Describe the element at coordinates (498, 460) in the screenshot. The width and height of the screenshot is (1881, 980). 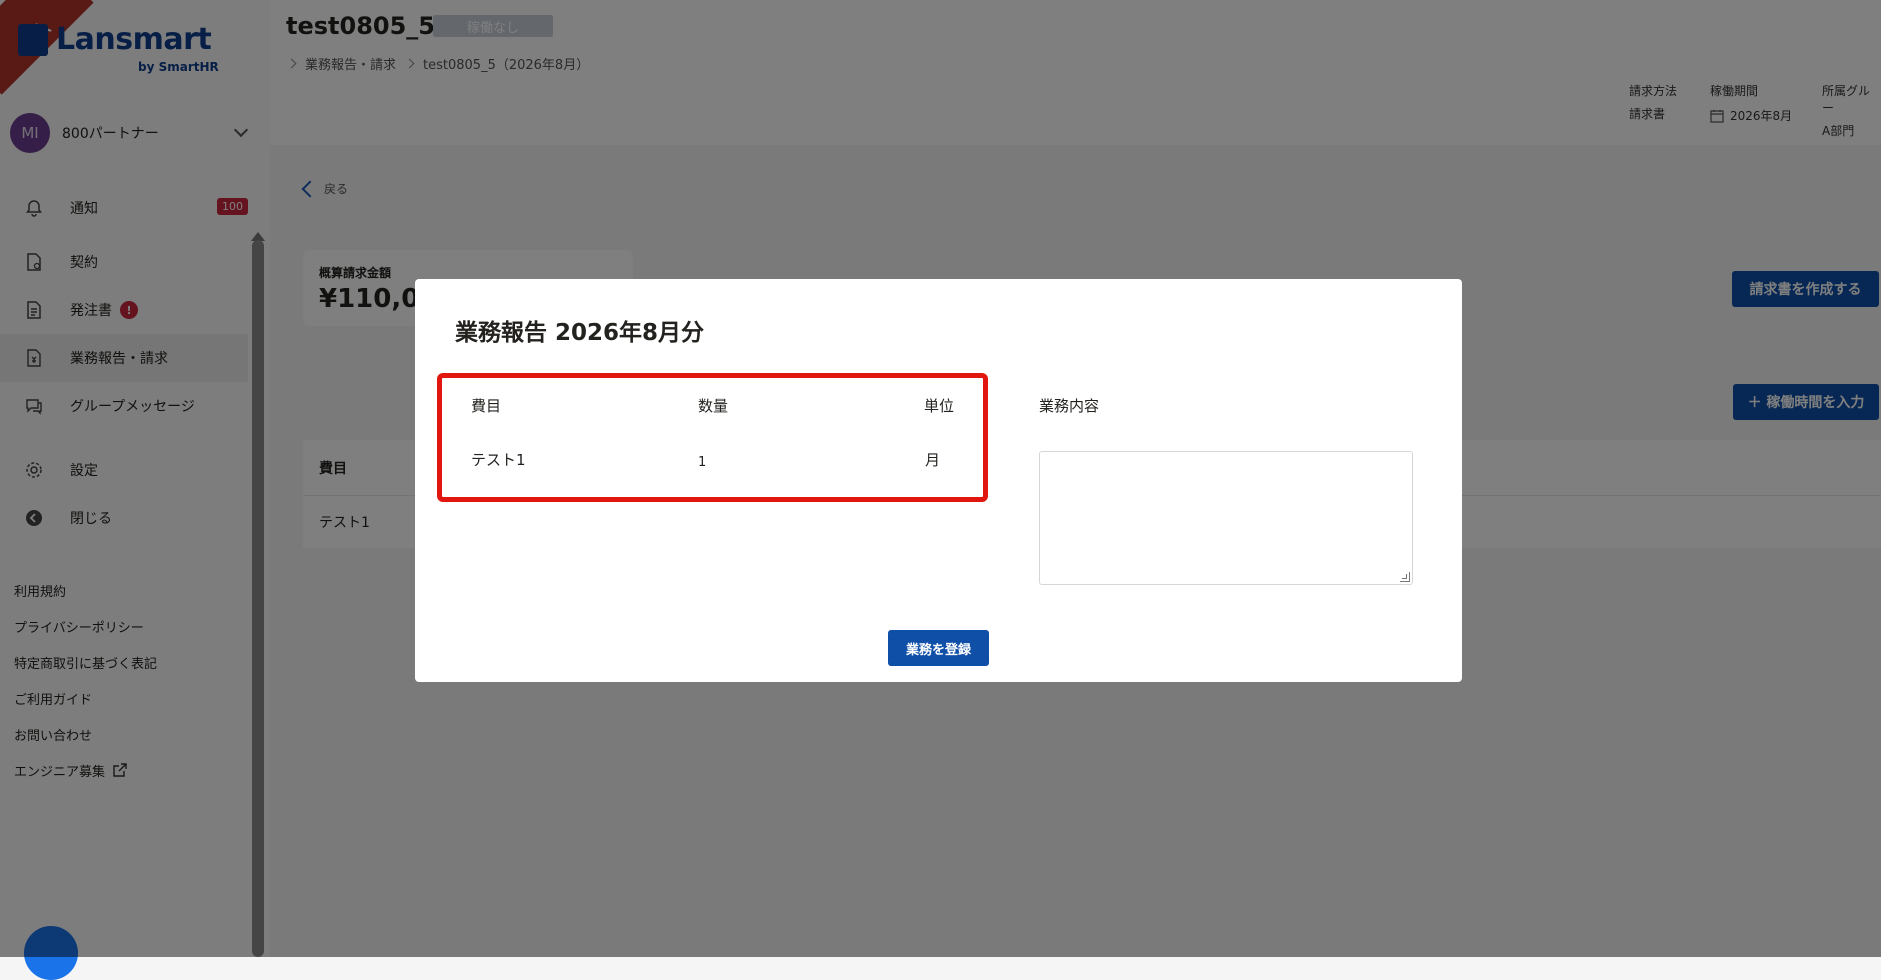
I see `cell-item: テスト1` at that location.